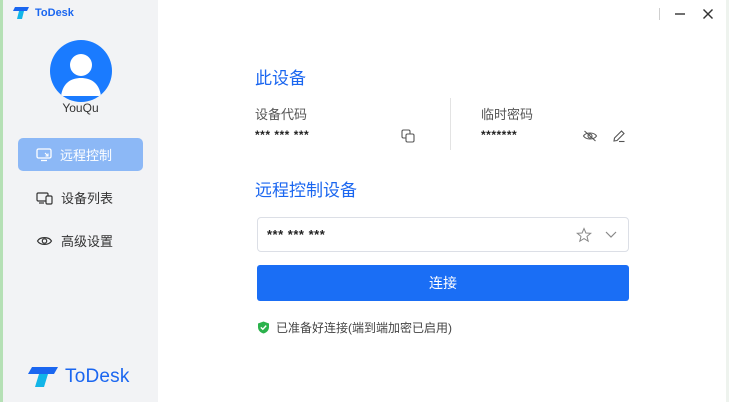  Describe the element at coordinates (263, 327) in the screenshot. I see `shield-check-icon` at that location.